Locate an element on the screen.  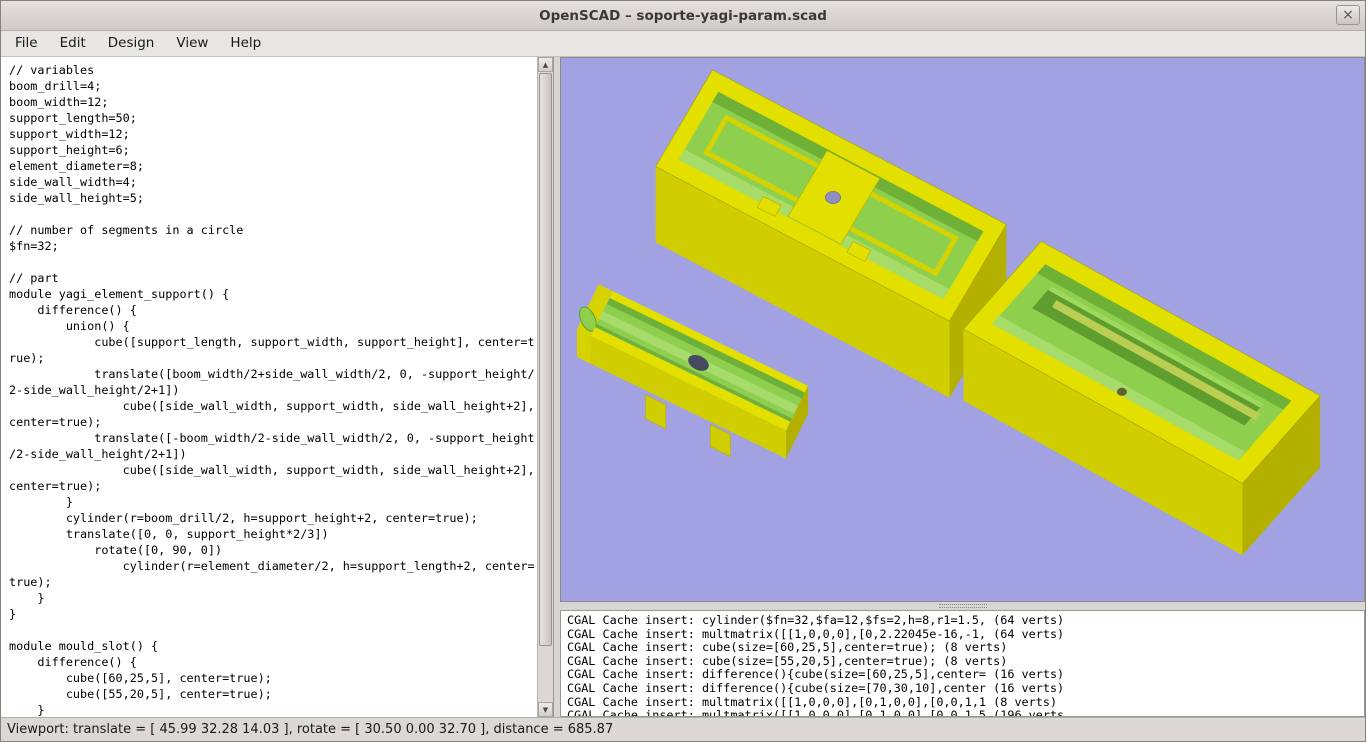
code-line: boom_drill=4; is located at coordinates (55, 86).